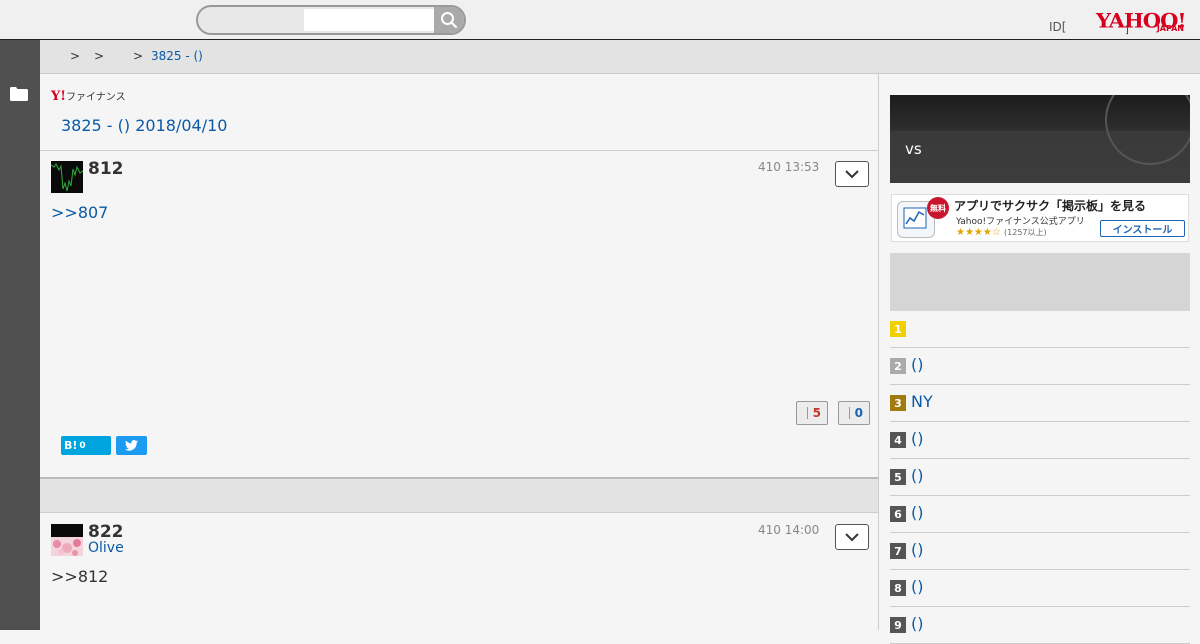 The width and height of the screenshot is (1200, 644). Describe the element at coordinates (144, 125) in the screenshot. I see `page-title: 3825 - () 2018/04/10` at that location.